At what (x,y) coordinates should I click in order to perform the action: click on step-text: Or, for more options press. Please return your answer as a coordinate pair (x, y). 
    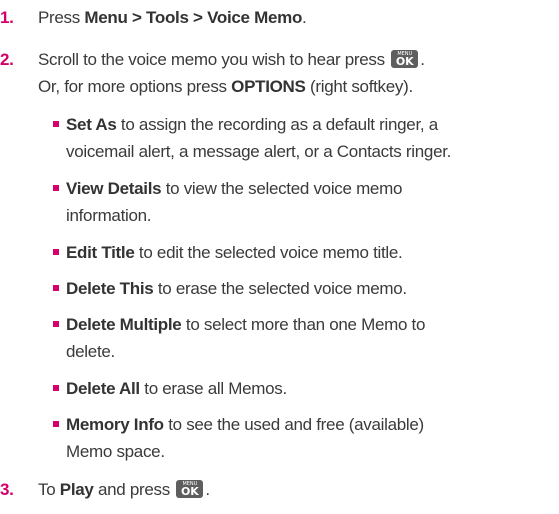
    Looking at the image, I should click on (135, 86).